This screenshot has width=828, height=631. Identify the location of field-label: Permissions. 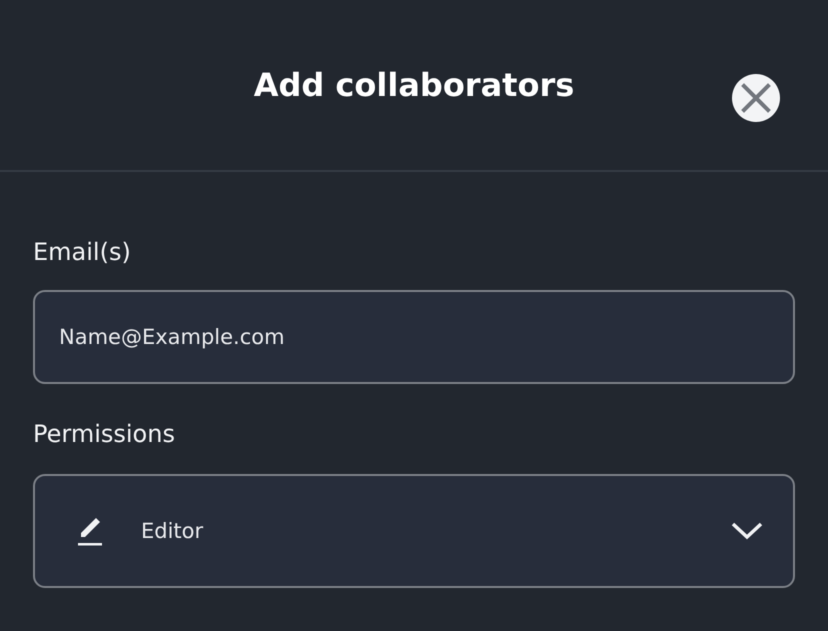
(104, 434).